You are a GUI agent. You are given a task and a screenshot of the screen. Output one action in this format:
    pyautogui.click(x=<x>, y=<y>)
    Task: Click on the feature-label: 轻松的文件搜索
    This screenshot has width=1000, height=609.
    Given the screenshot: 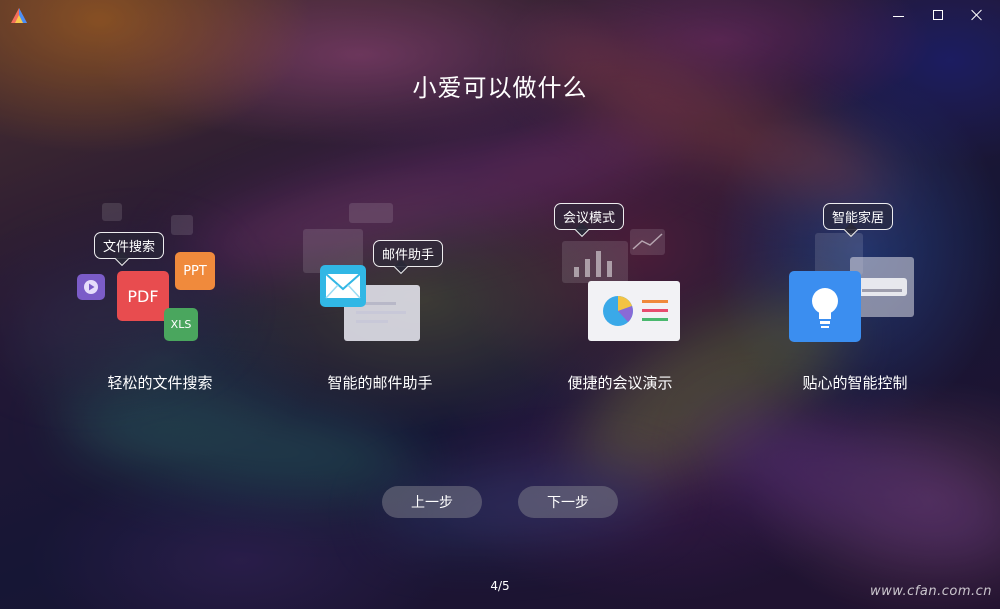 What is the action you would take?
    pyautogui.click(x=160, y=383)
    